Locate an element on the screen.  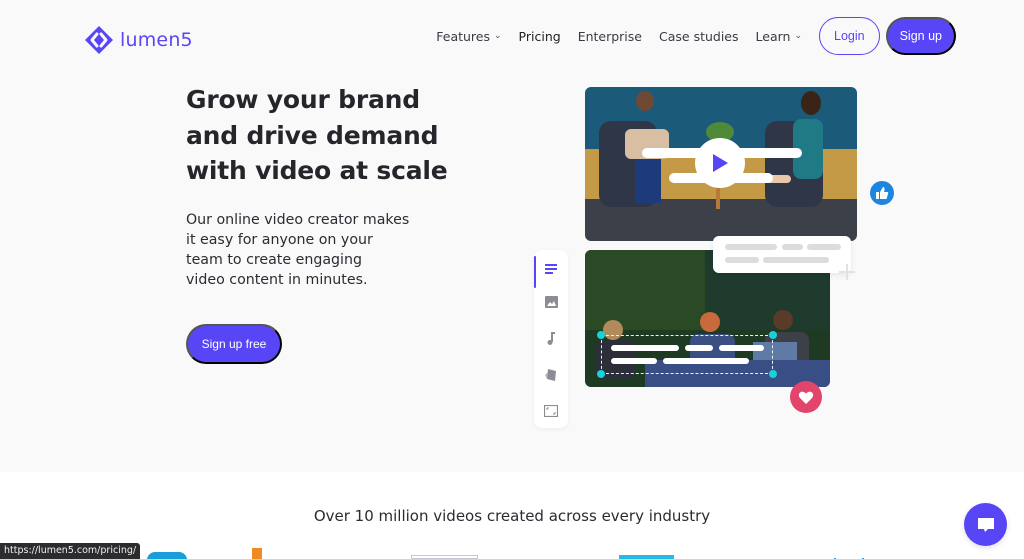
lumen5-logo-icon is located at coordinates (99, 40).